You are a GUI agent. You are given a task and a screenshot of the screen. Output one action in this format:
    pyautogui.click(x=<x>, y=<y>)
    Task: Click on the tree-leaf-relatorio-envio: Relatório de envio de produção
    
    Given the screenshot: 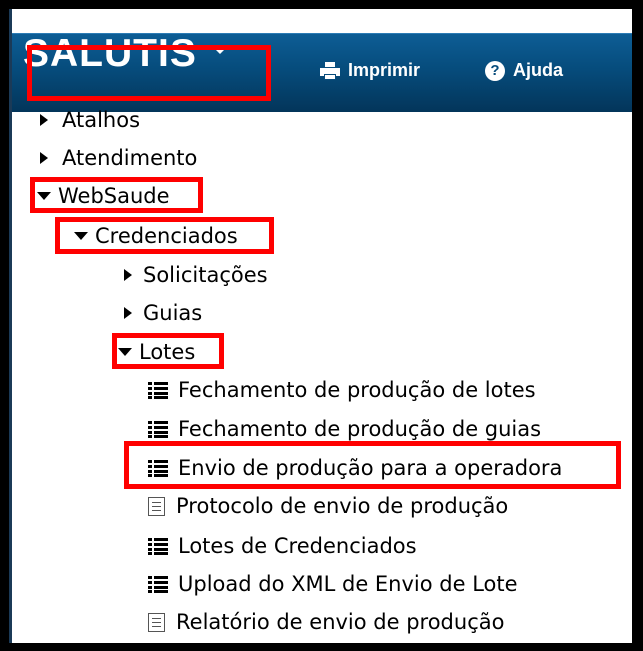 What is the action you would take?
    pyautogui.click(x=326, y=622)
    